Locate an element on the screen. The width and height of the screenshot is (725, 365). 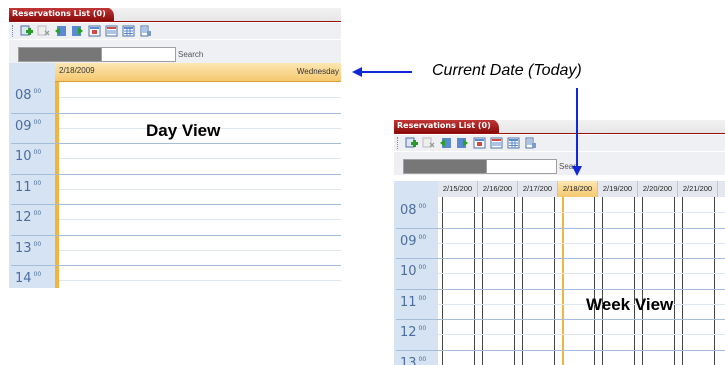
current-date-label: Current Date (Today) is located at coordinates (507, 70).